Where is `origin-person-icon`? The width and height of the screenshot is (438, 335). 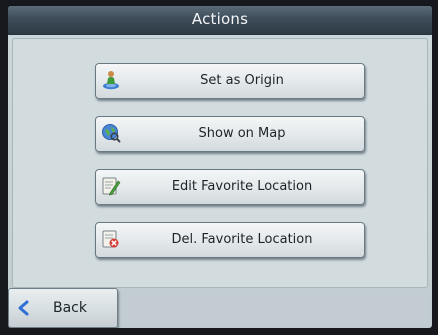 origin-person-icon is located at coordinates (111, 80).